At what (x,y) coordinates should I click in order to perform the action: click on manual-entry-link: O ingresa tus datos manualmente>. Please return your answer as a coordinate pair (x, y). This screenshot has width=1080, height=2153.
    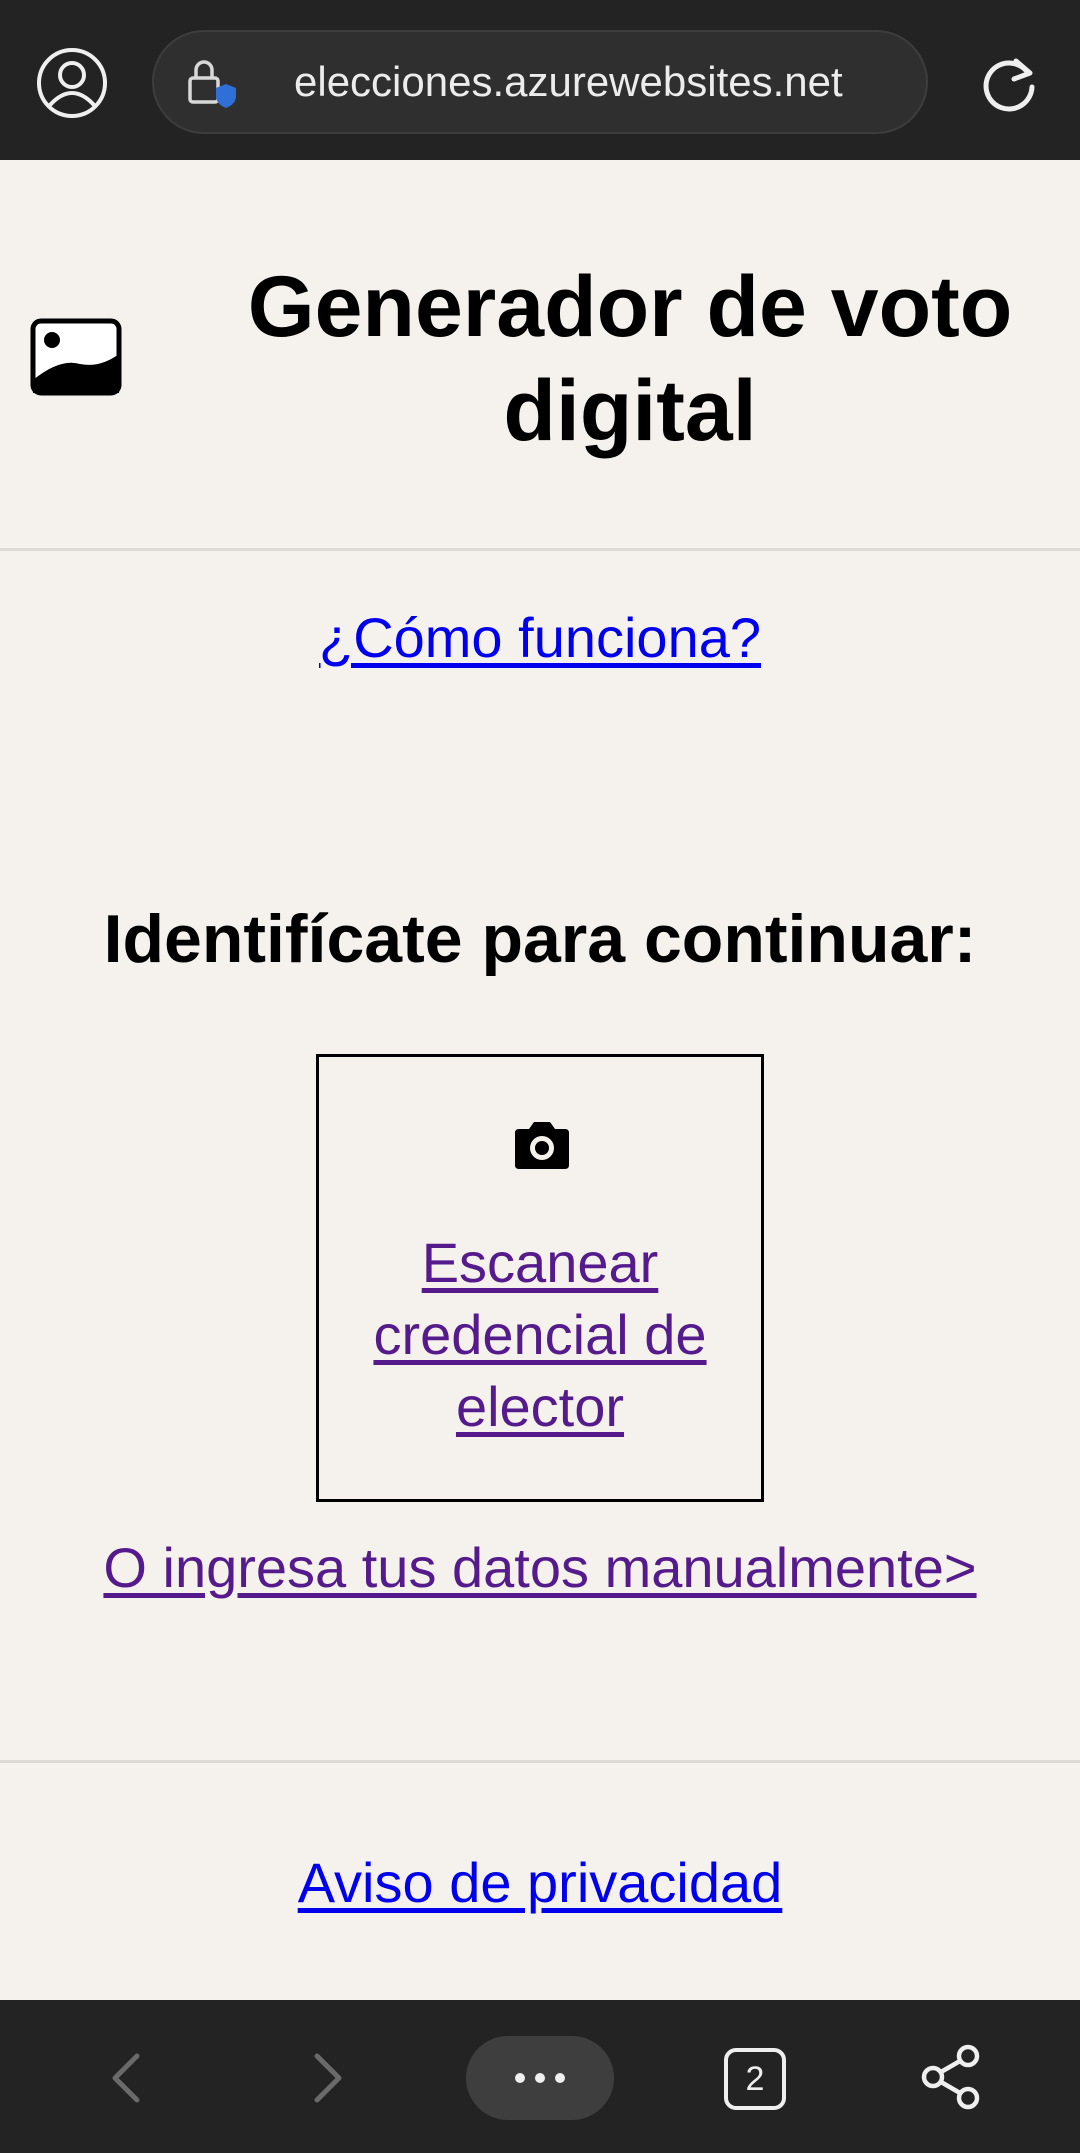
    Looking at the image, I should click on (539, 1567).